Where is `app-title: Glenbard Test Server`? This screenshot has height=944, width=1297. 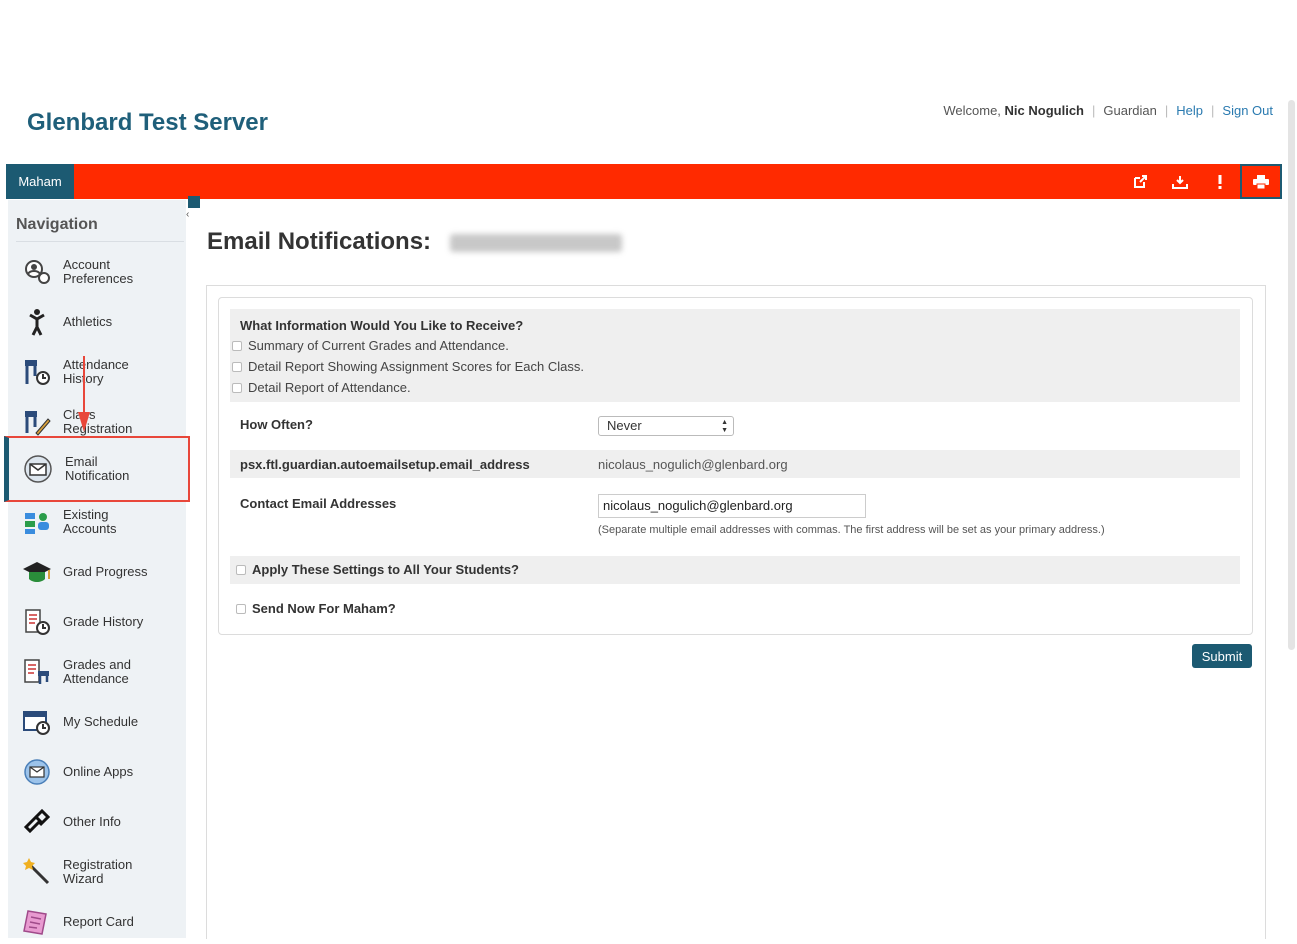
app-title: Glenbard Test Server is located at coordinates (147, 122).